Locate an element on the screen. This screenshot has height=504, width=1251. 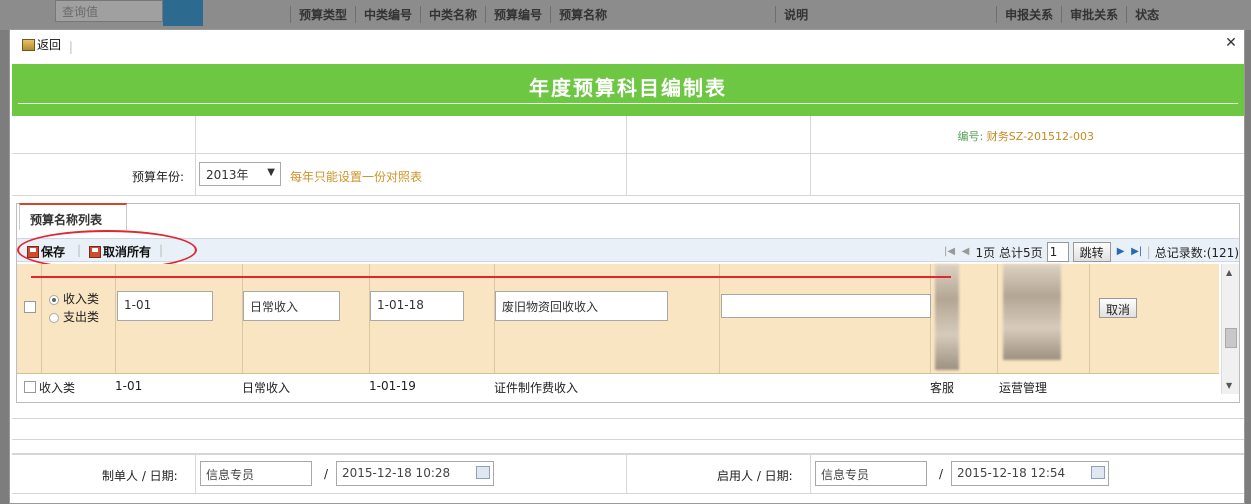
table-scrollbar: ▲ ▼ is located at coordinates (1230, 329).